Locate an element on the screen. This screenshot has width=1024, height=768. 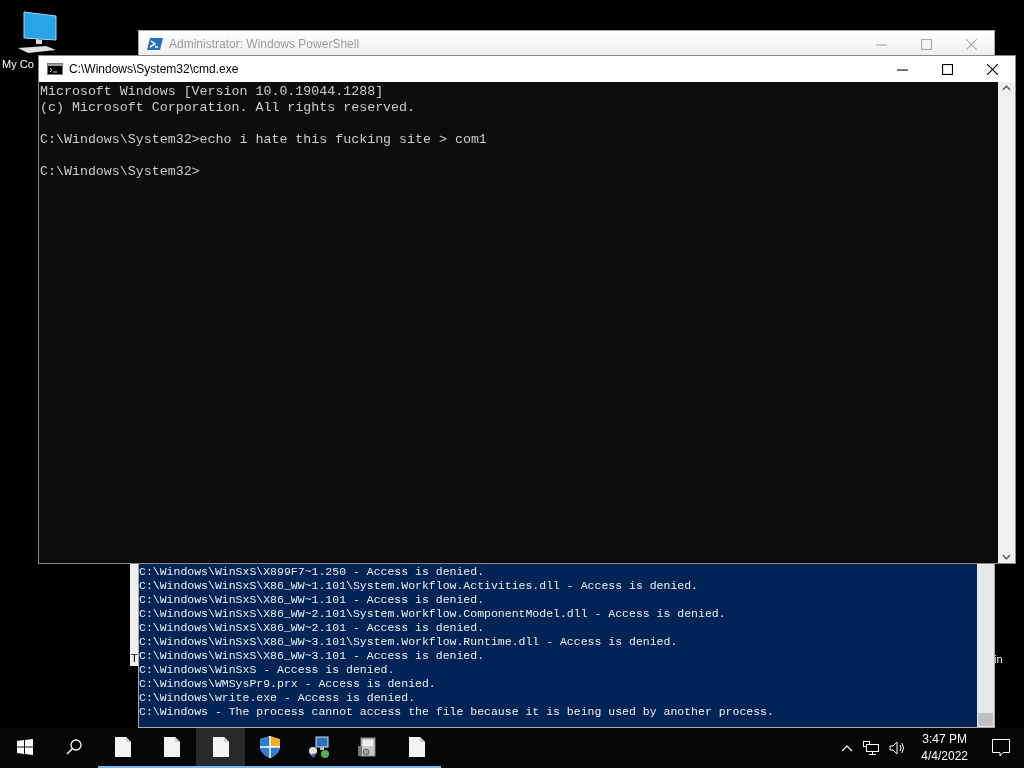
scrollbar-thumb is located at coordinates (985, 719).